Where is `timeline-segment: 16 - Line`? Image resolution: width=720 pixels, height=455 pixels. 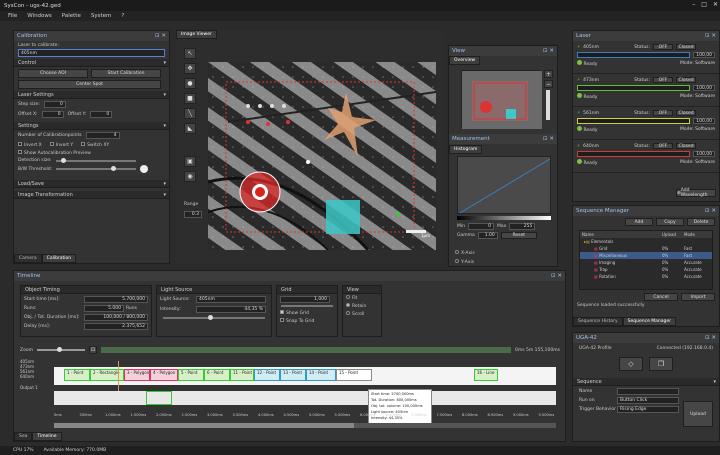
timeline-segment: 16 - Line is located at coordinates (486, 375).